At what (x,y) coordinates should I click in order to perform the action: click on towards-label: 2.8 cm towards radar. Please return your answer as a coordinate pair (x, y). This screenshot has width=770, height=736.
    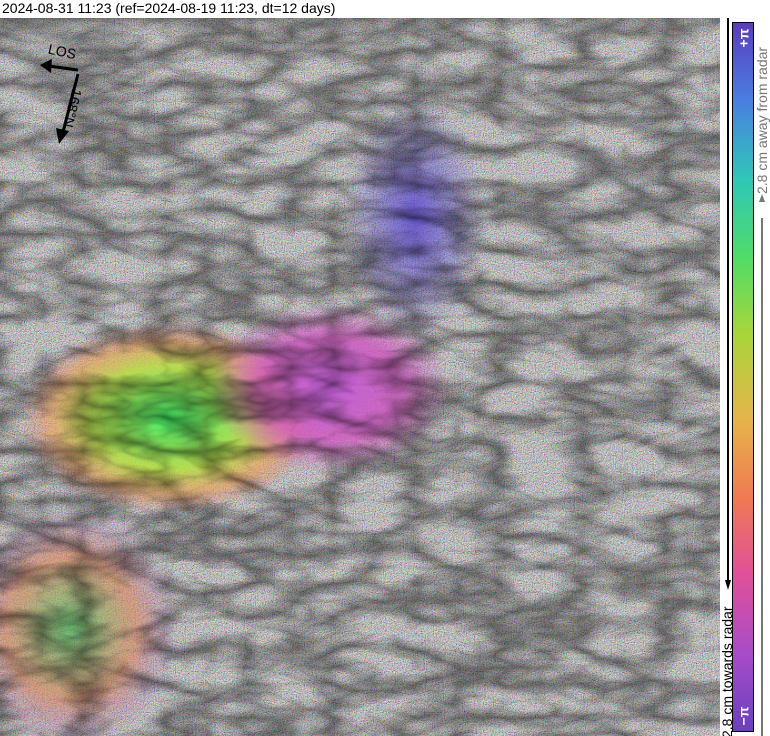
    Looking at the image, I should click on (727, 671).